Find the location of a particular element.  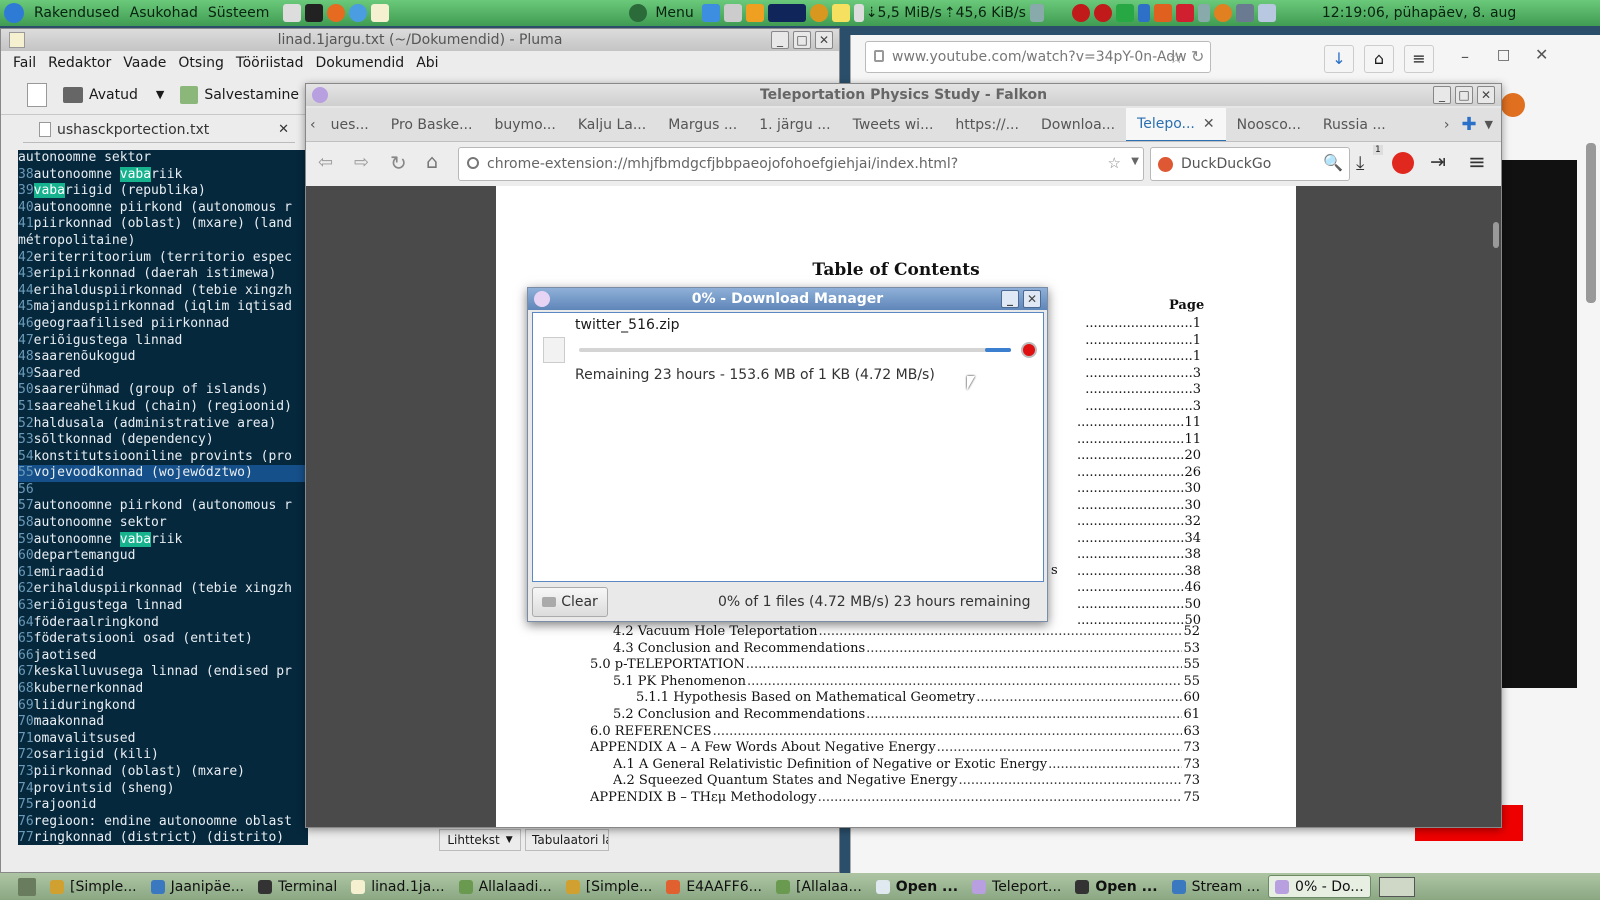

toc-entry: 5.1 PK Phenomenon 55 is located at coordinates (906, 681).